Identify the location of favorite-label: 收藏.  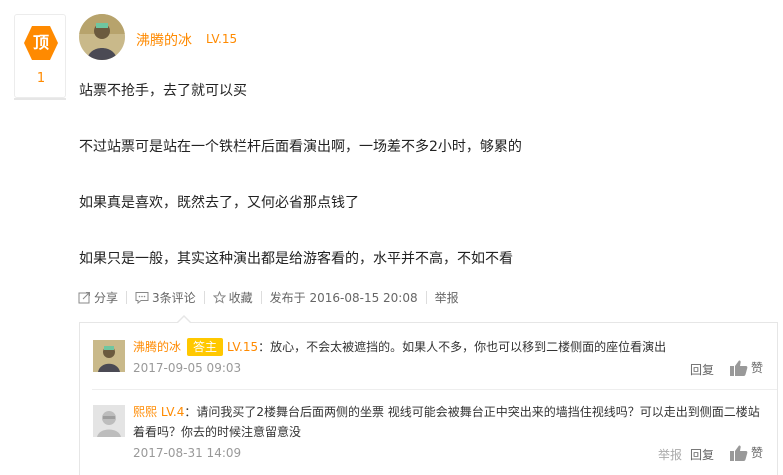
(240, 297).